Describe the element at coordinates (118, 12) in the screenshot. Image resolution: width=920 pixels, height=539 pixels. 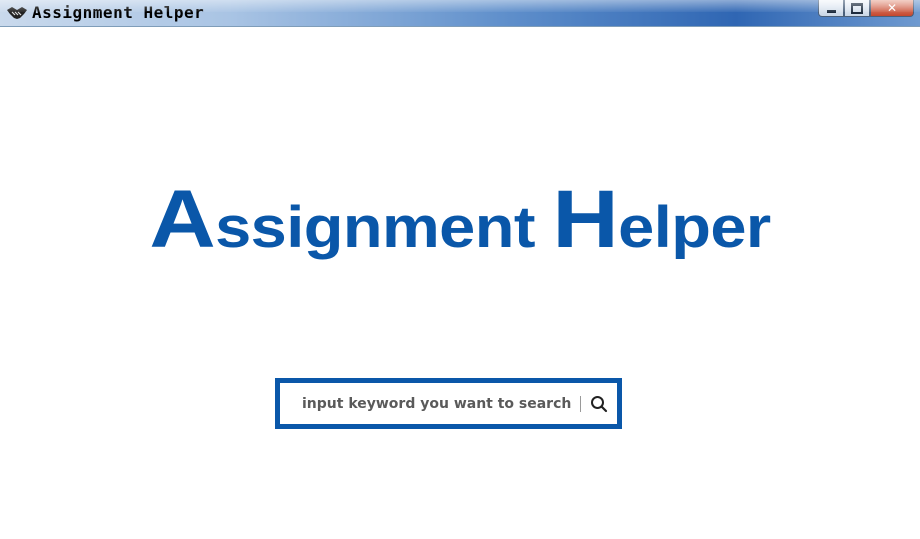
I see `window-title: Assignment Helper` at that location.